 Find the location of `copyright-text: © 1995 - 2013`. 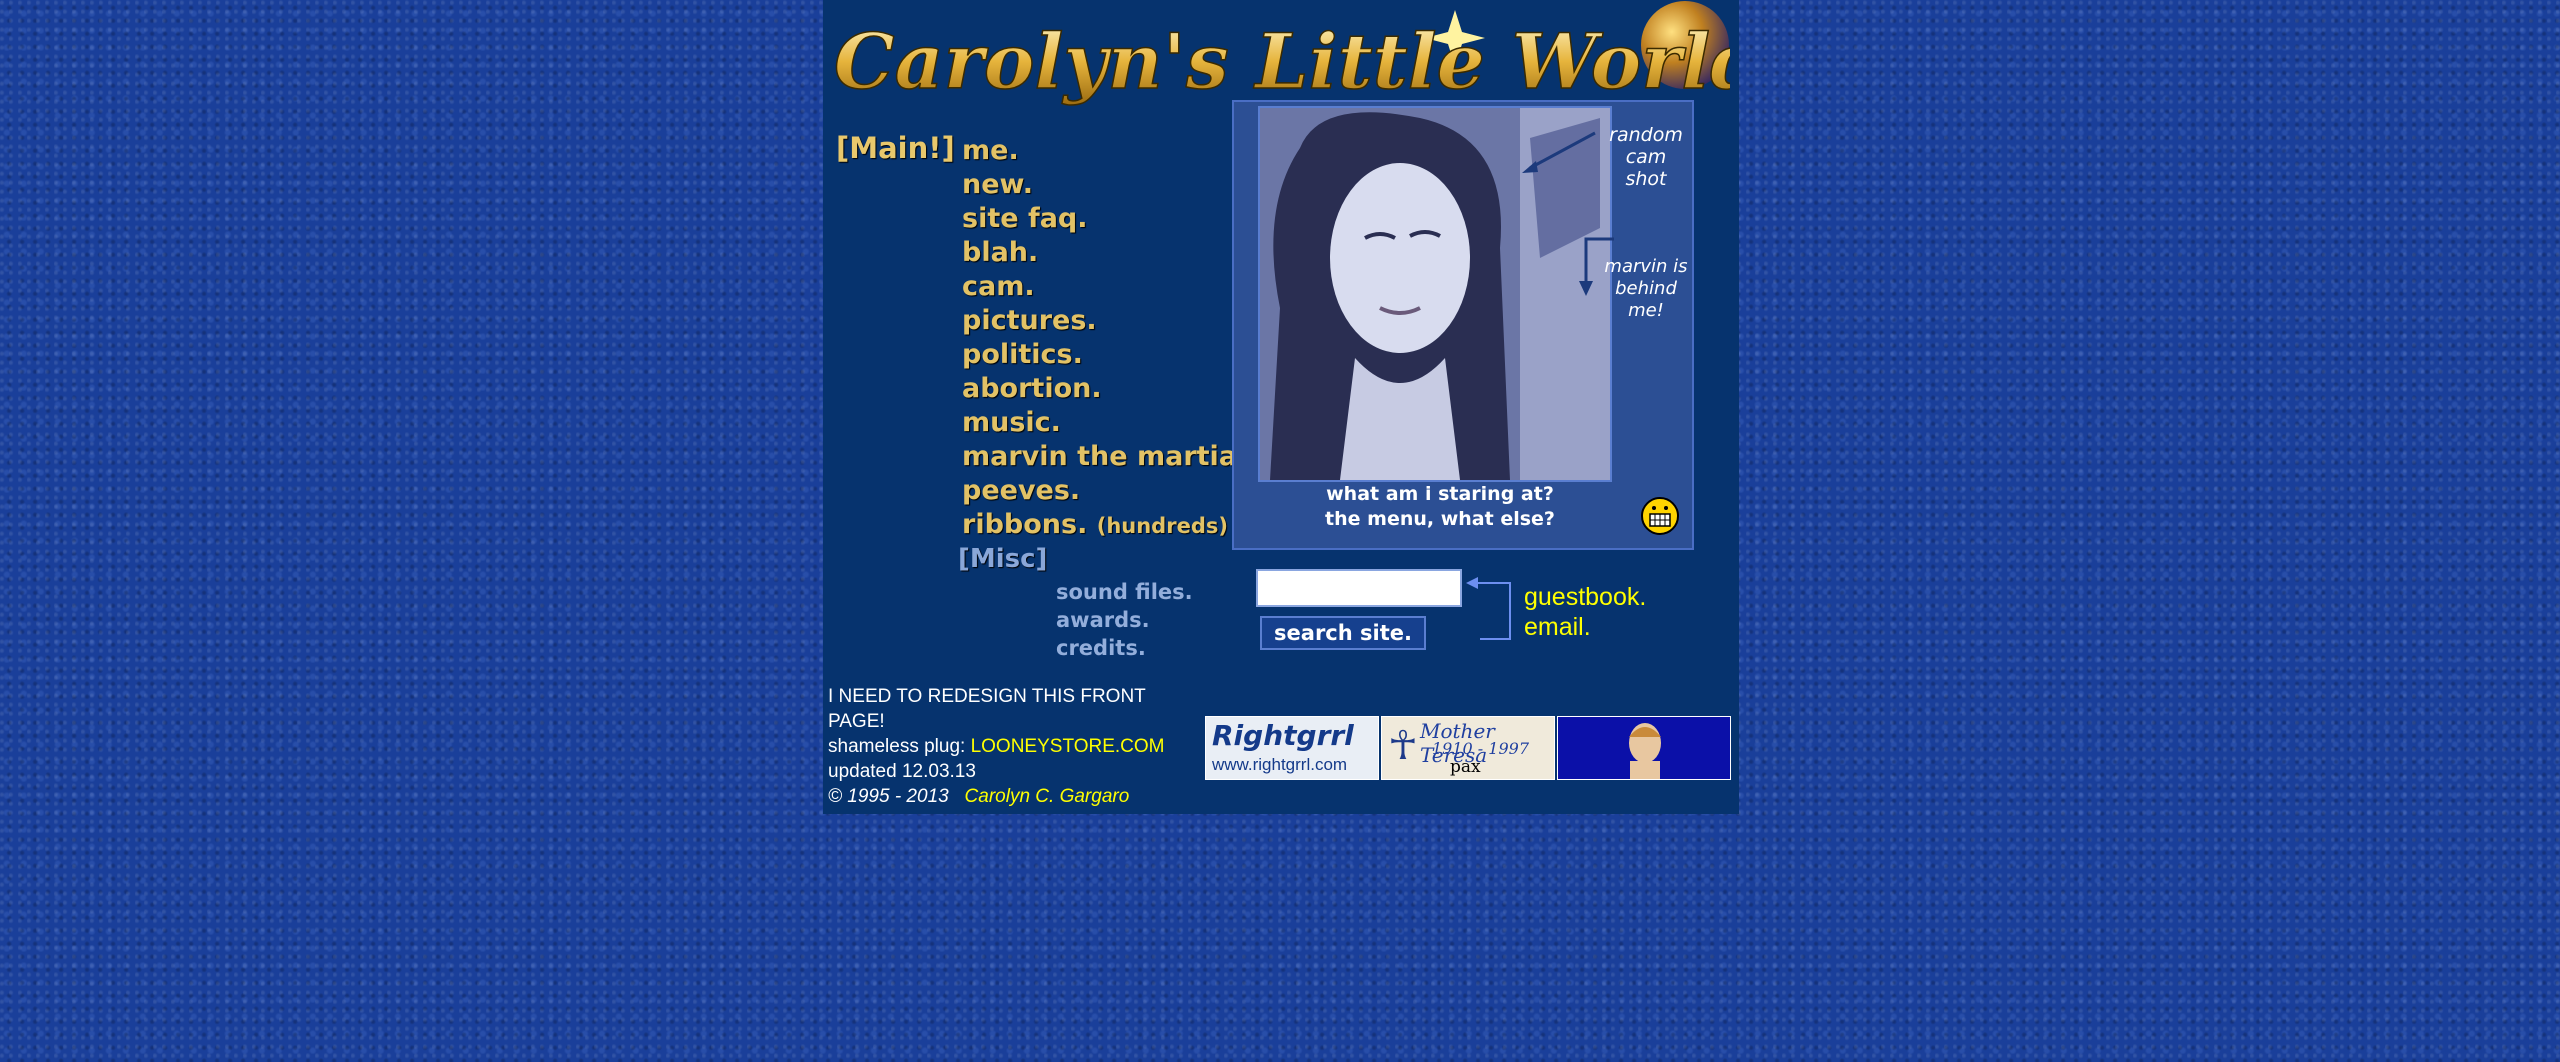

copyright-text: © 1995 - 2013 is located at coordinates (888, 796).